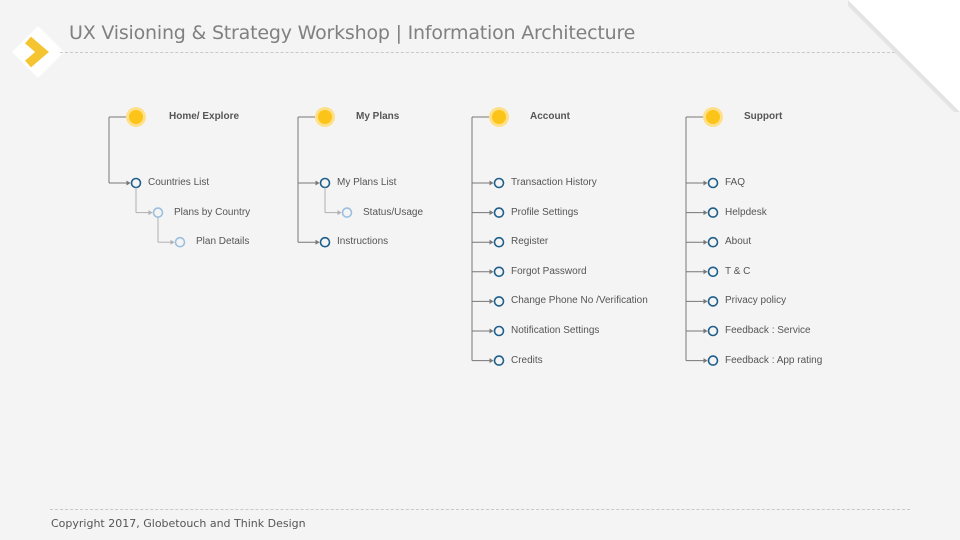 This screenshot has width=960, height=540. What do you see at coordinates (499, 301) in the screenshot?
I see `section-account-change-phone-no-verification-node` at bounding box center [499, 301].